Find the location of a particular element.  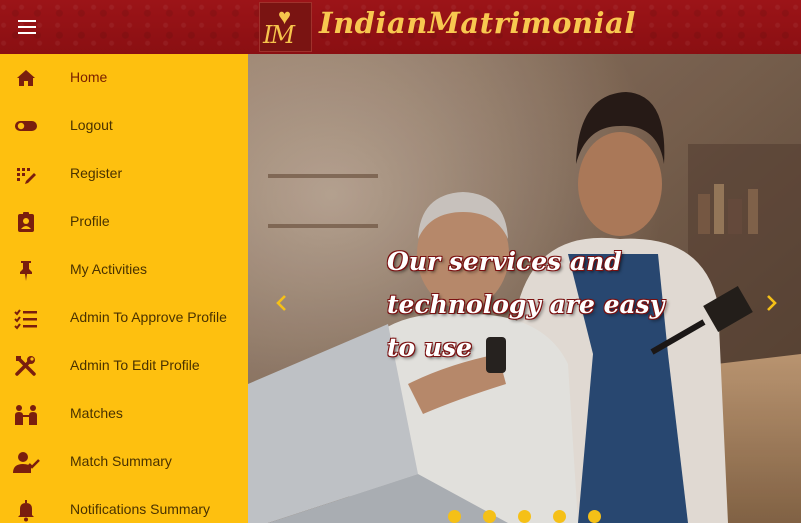

chevron-right-icon is located at coordinates (772, 303).